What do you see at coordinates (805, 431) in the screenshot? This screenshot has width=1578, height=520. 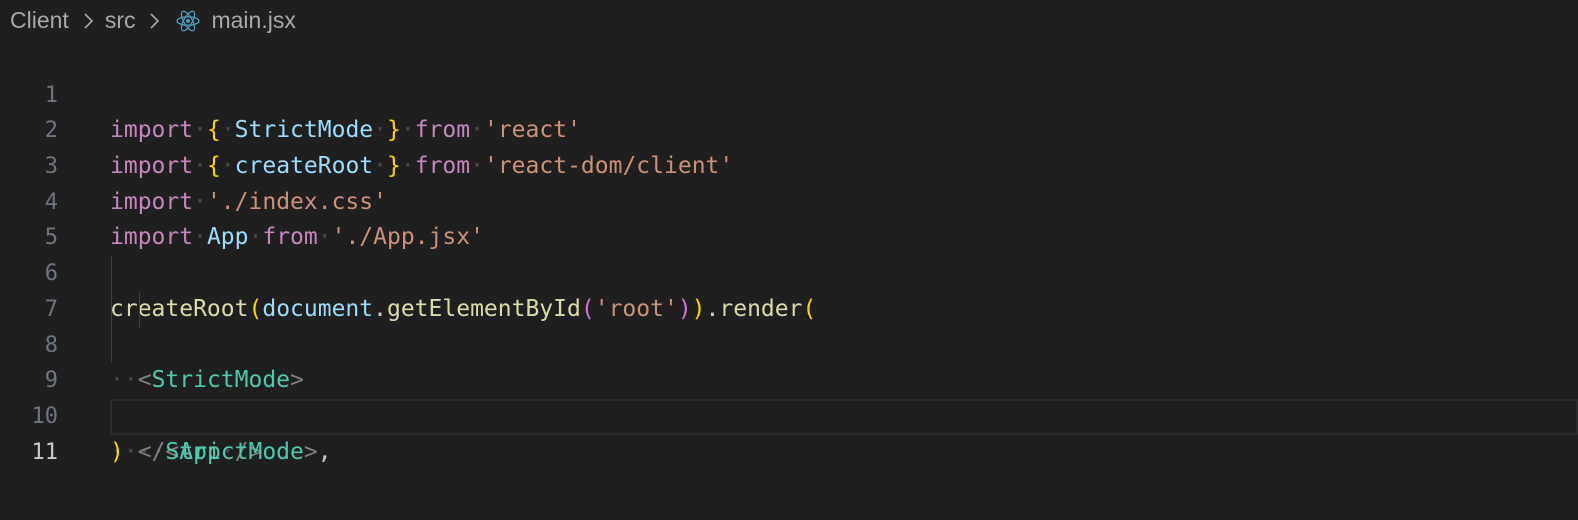 I see `code-line-current: 11` at bounding box center [805, 431].